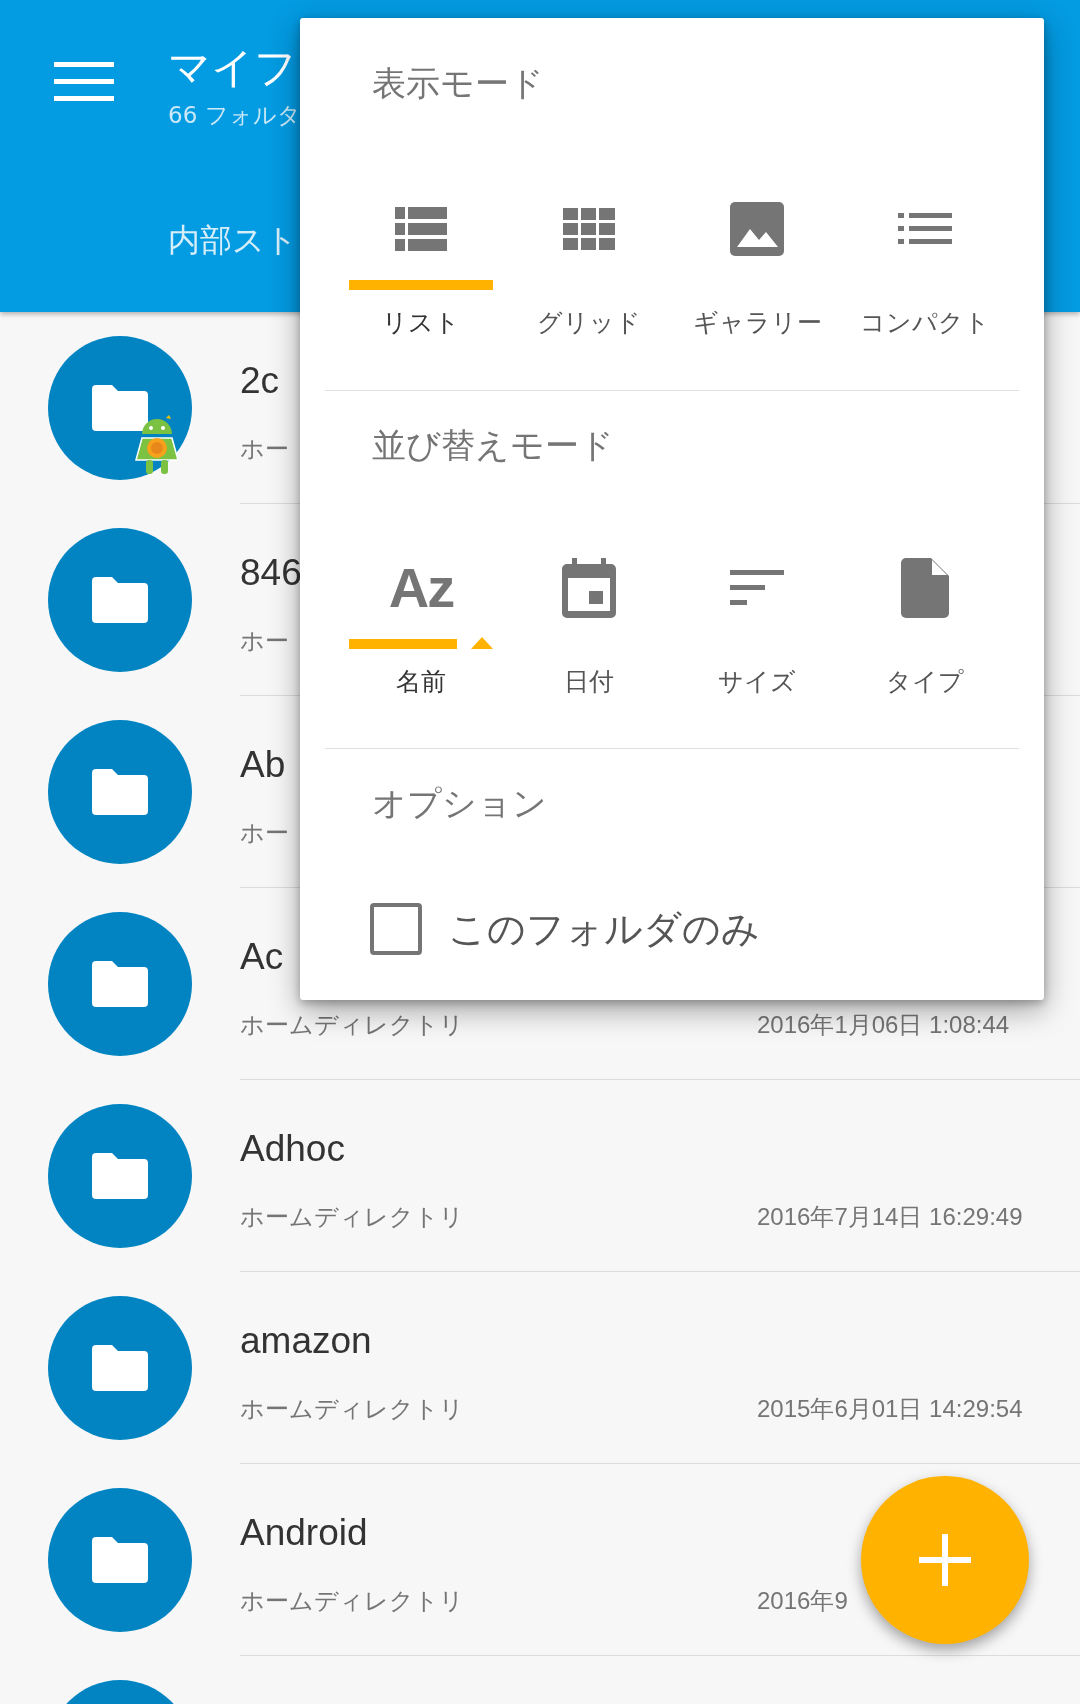 The height and width of the screenshot is (1704, 1080). I want to click on modified-date: 2016年7月14日 16:29:49, so click(890, 1217).